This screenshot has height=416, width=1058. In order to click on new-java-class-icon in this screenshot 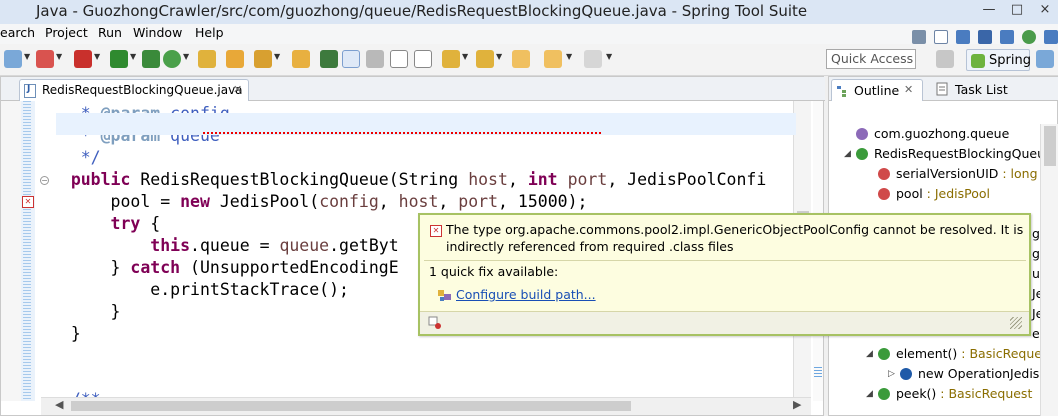, I will do `click(172, 59)`.